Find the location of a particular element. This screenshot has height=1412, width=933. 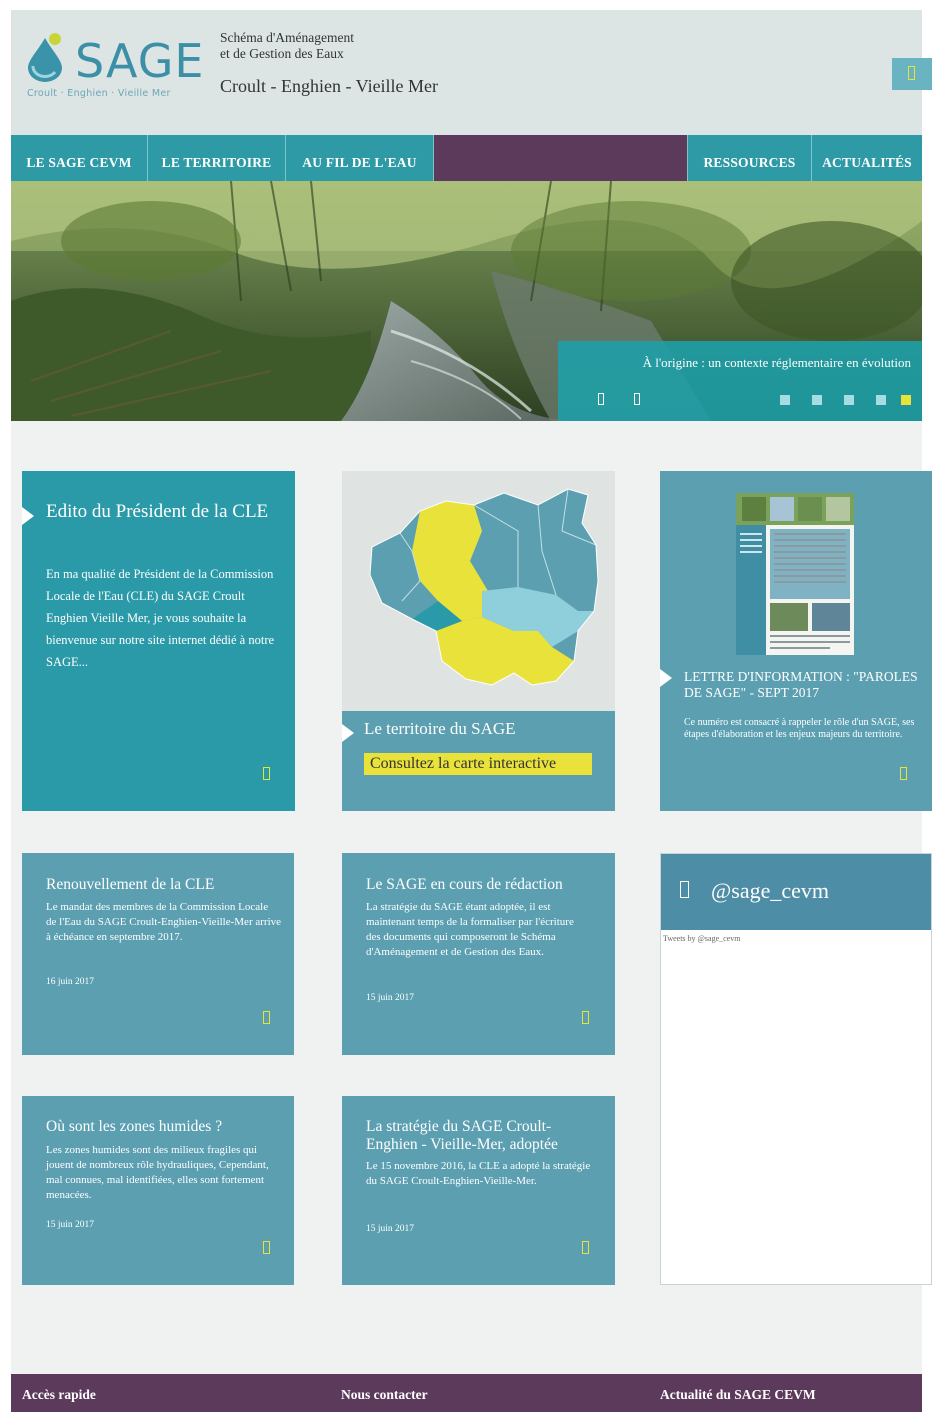

next-slide-icon is located at coordinates (637, 399).